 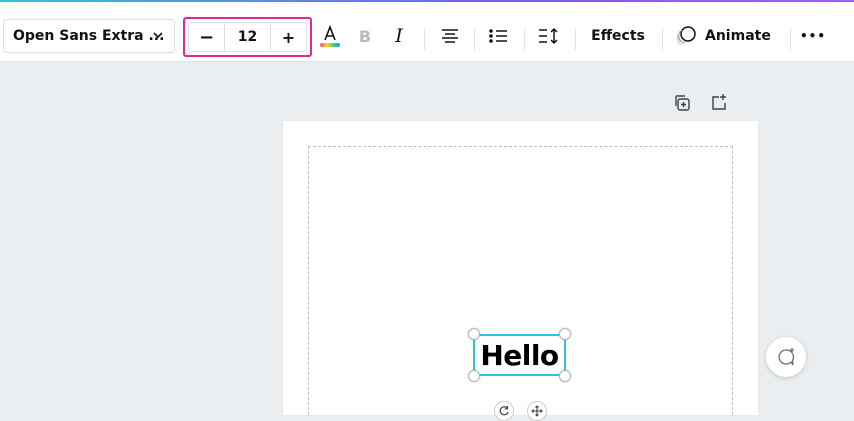 I want to click on font-size-input: 12, so click(x=247, y=37).